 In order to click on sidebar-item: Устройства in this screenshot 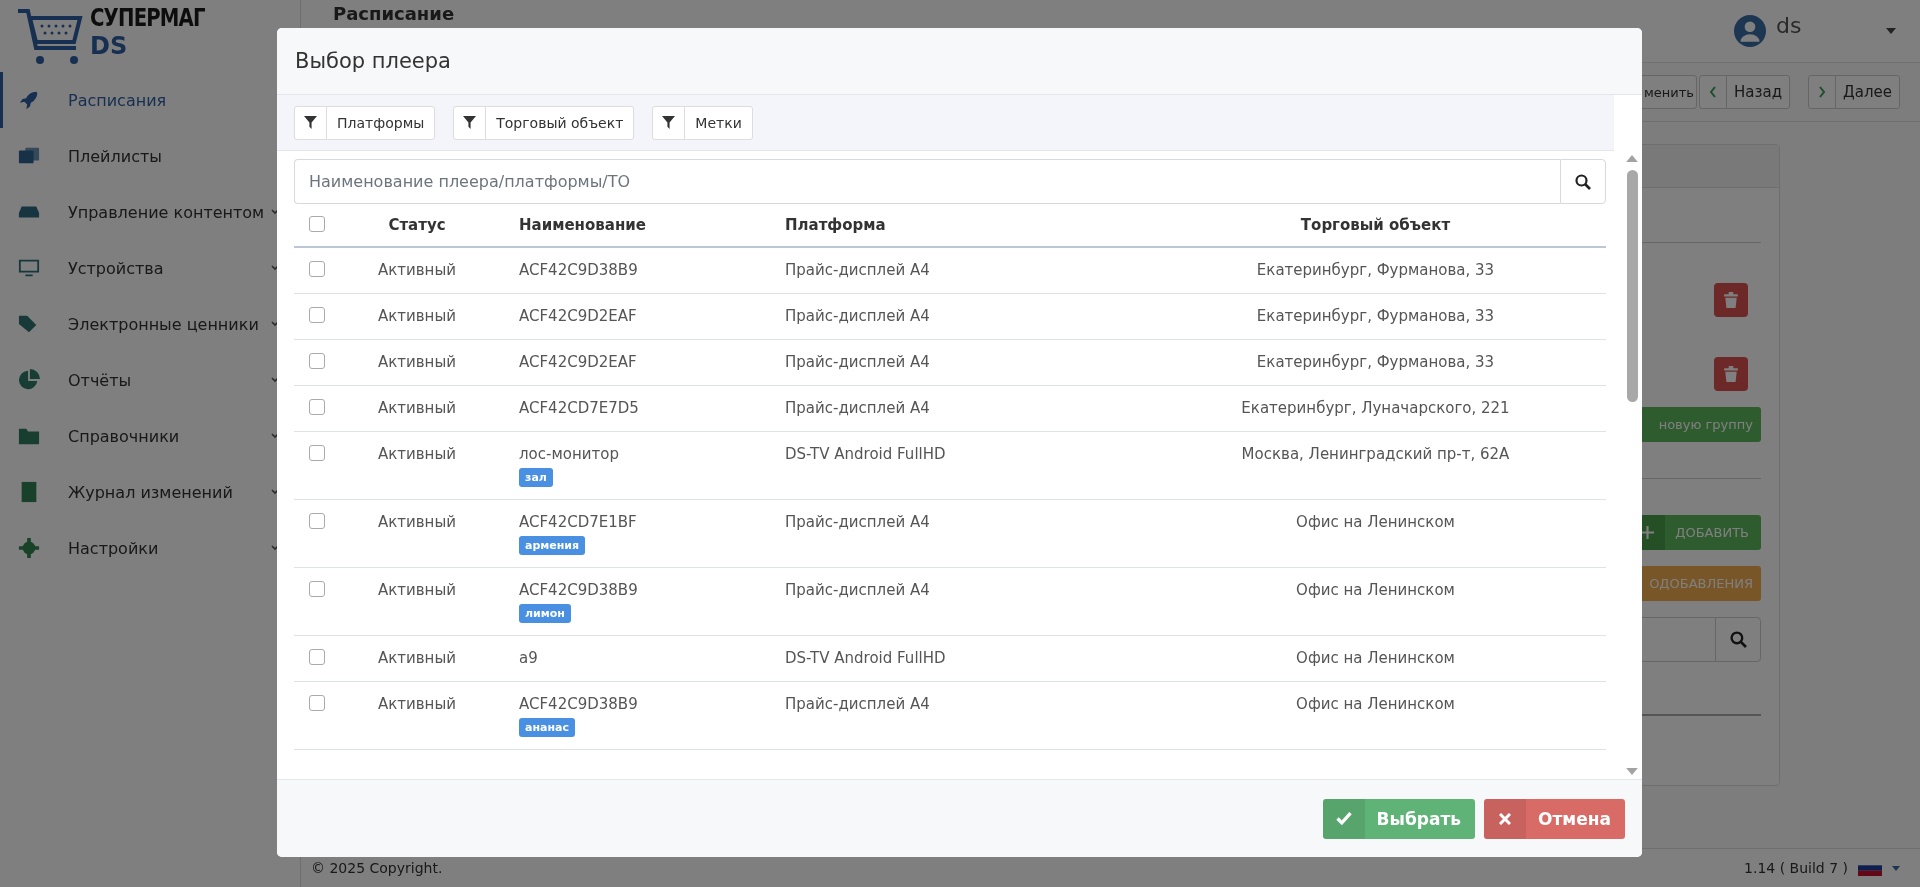, I will do `click(150, 268)`.